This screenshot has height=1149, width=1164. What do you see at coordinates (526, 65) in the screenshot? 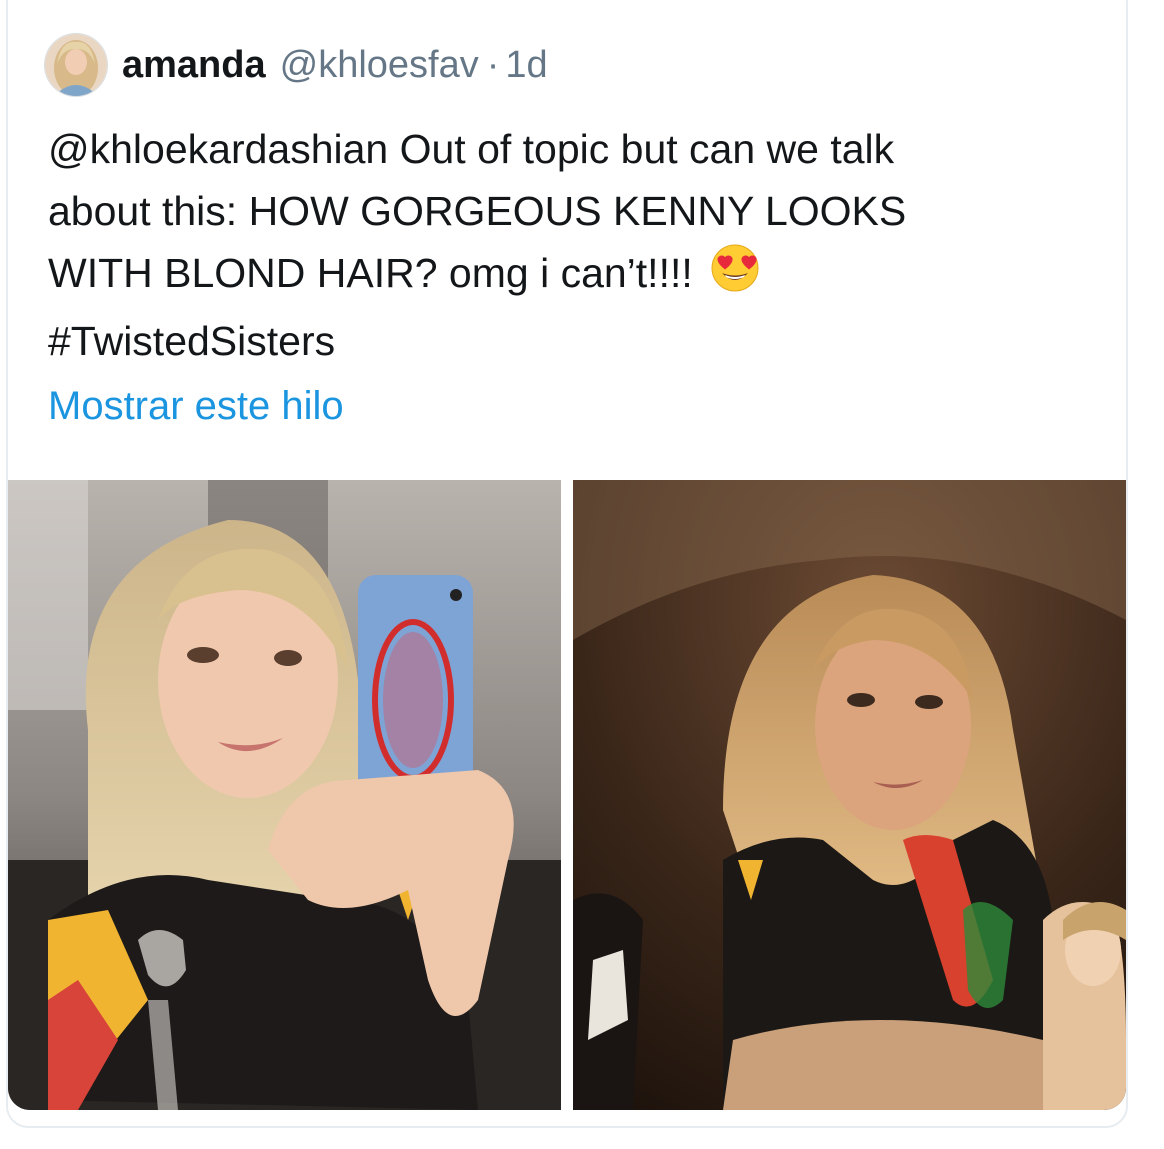
I see `timestamp: 1d` at bounding box center [526, 65].